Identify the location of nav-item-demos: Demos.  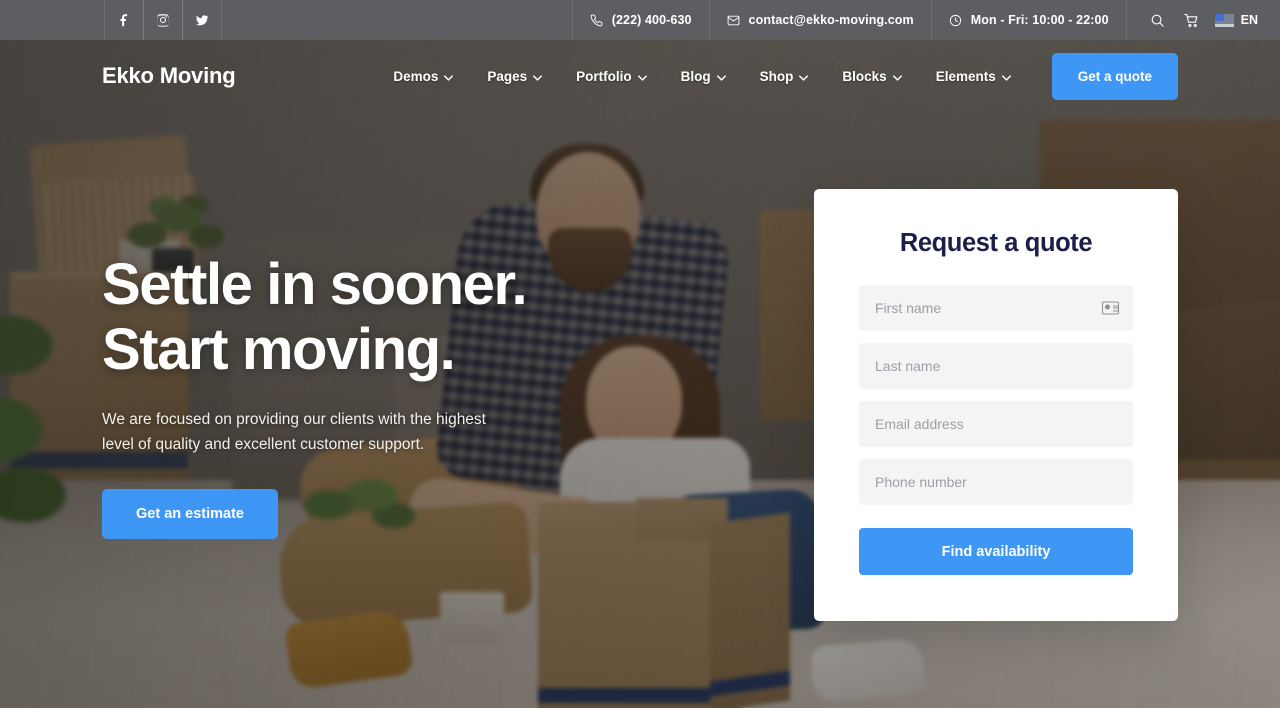
(423, 76).